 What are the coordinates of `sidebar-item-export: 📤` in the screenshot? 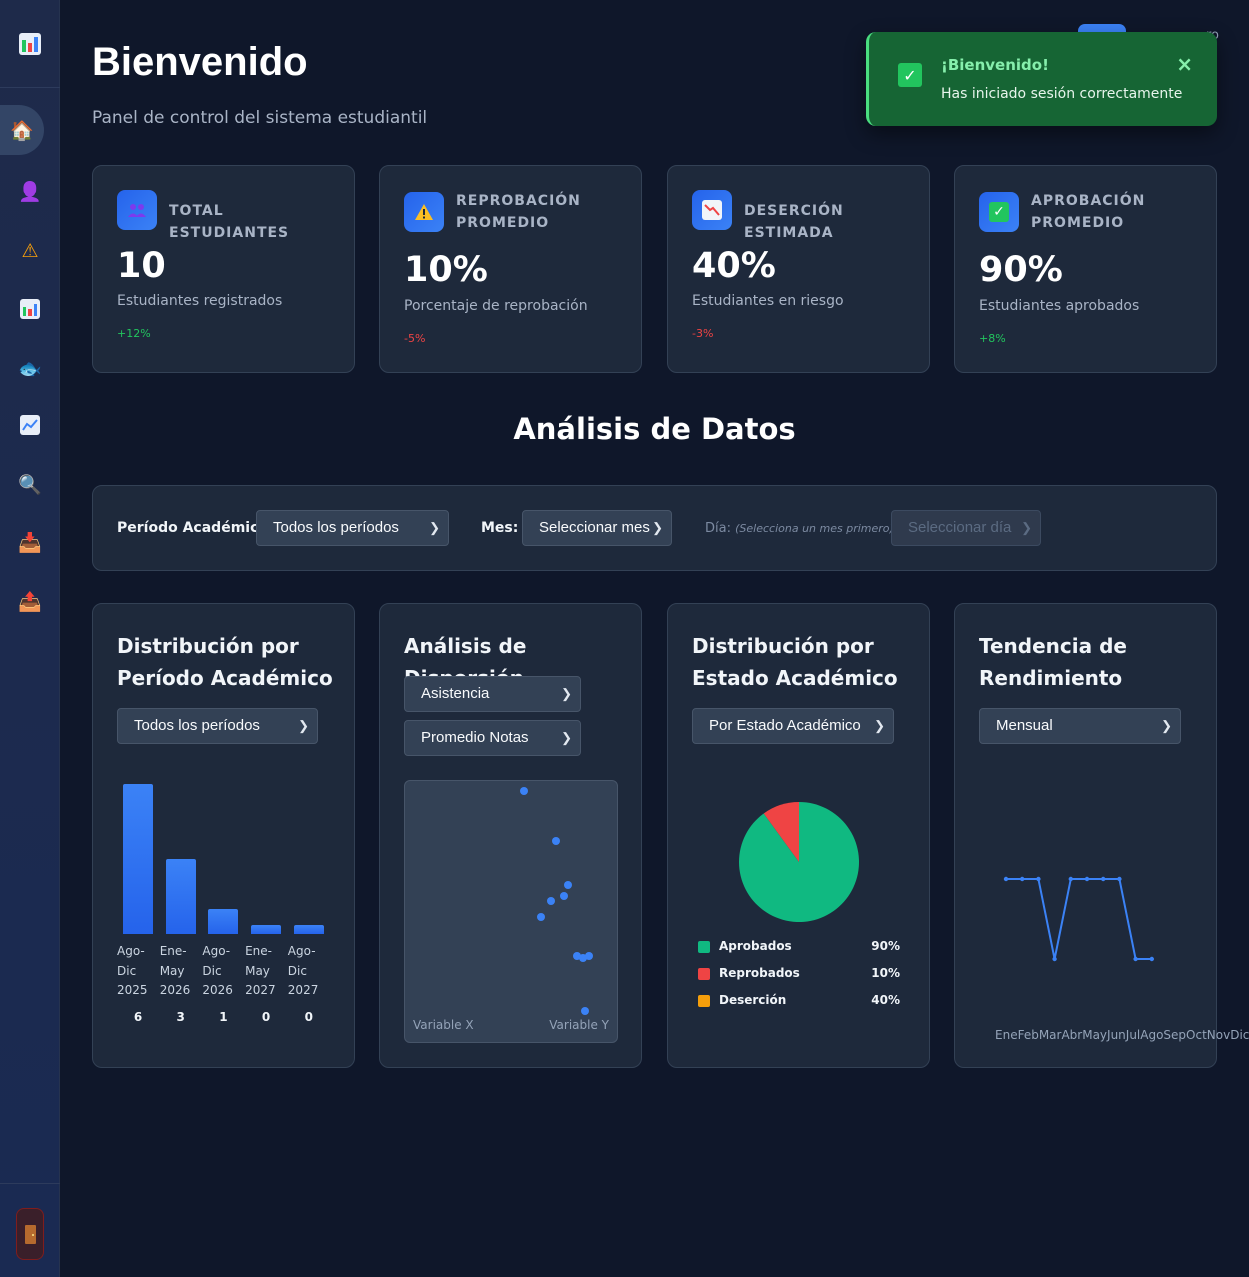 It's located at (30, 601).